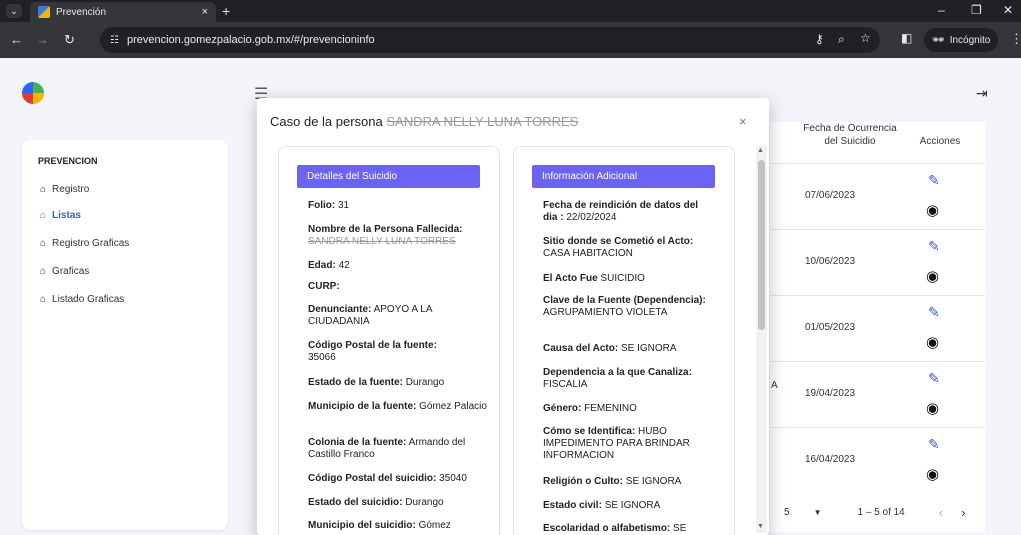  What do you see at coordinates (91, 243) in the screenshot?
I see `sidebar-item-label: Registro Graficas` at bounding box center [91, 243].